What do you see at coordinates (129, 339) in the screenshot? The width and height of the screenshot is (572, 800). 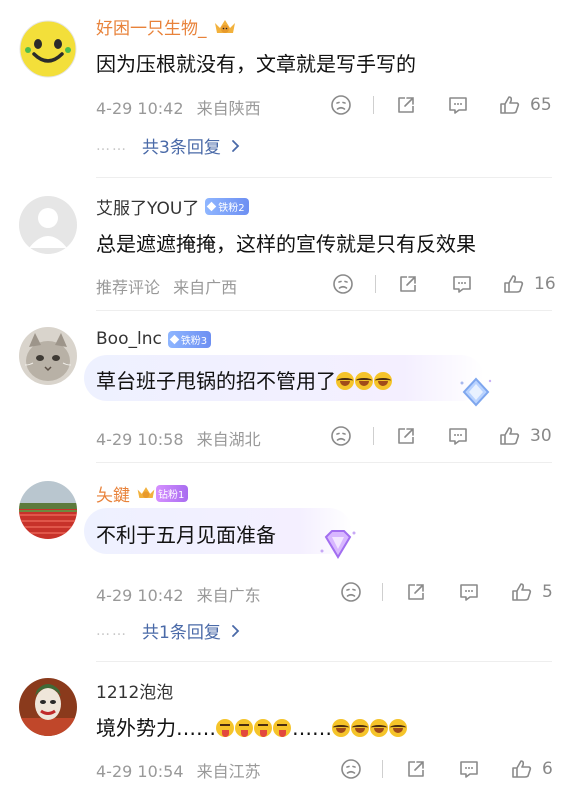 I see `username: Boo_lnc` at bounding box center [129, 339].